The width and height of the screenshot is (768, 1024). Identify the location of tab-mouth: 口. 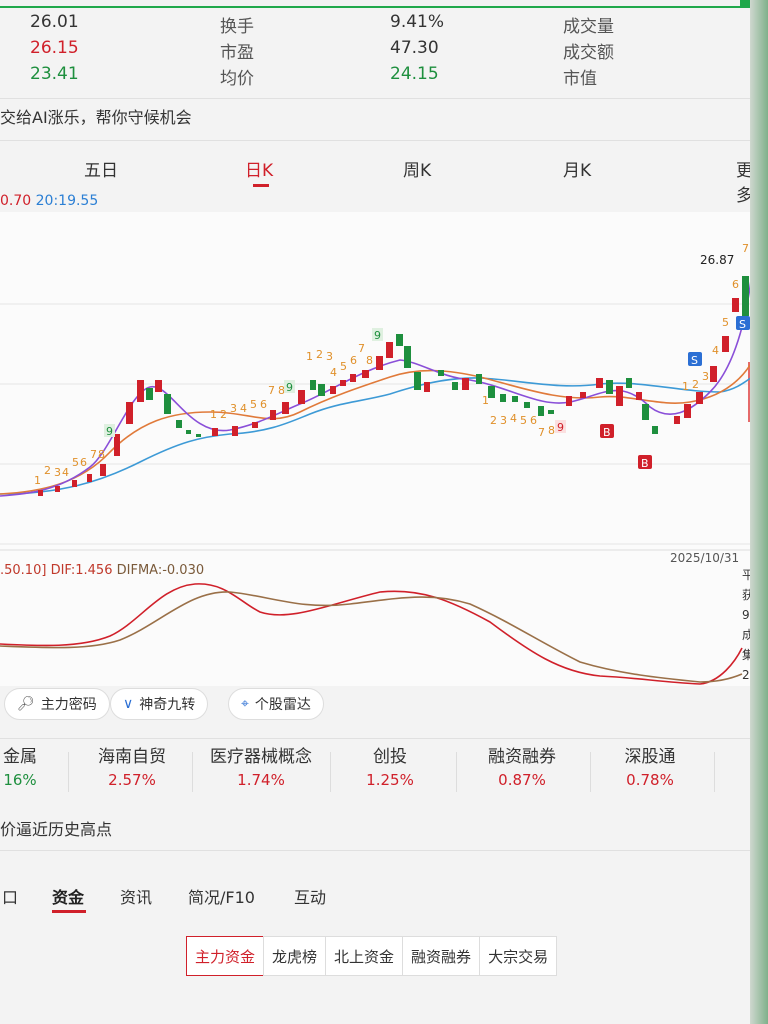
(10, 896).